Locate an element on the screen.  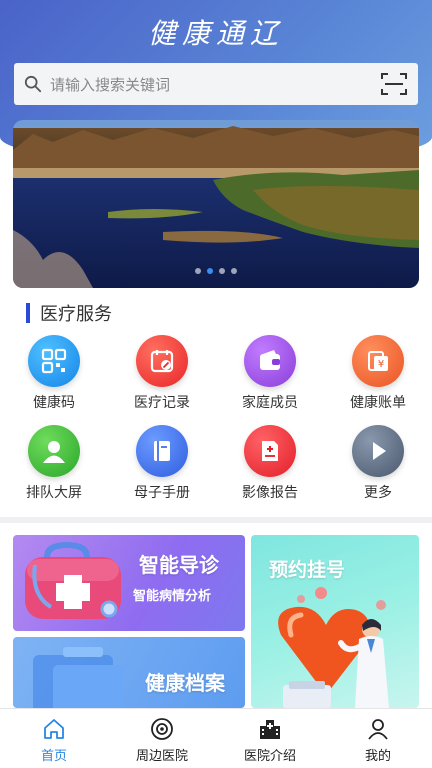
service-row: 健康码 医疗记录 家庭成员 ¥ 健康账单 is located at coordinates (216, 380).